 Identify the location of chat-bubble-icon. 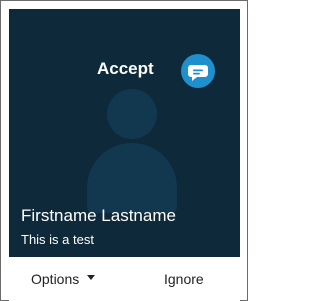
(198, 73).